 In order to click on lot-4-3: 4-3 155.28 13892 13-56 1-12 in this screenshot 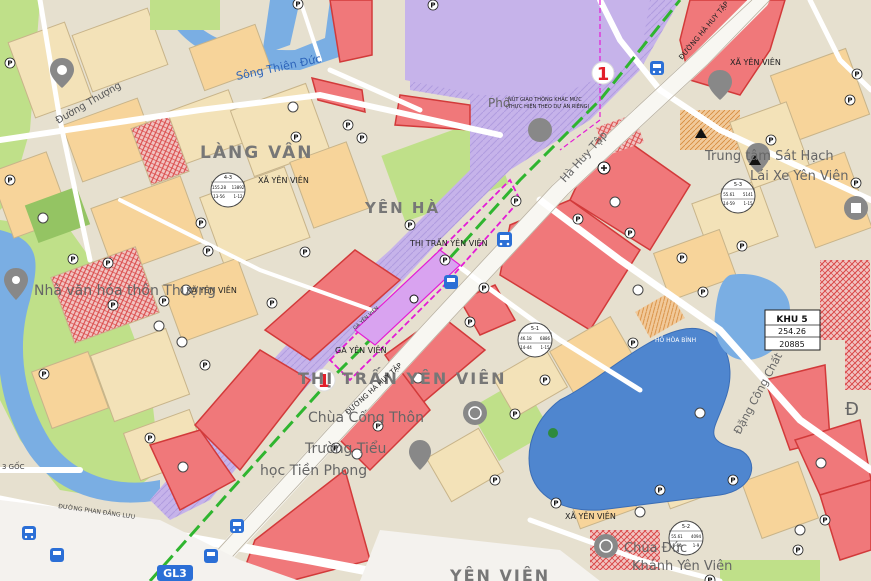, I will do `click(228, 190)`.